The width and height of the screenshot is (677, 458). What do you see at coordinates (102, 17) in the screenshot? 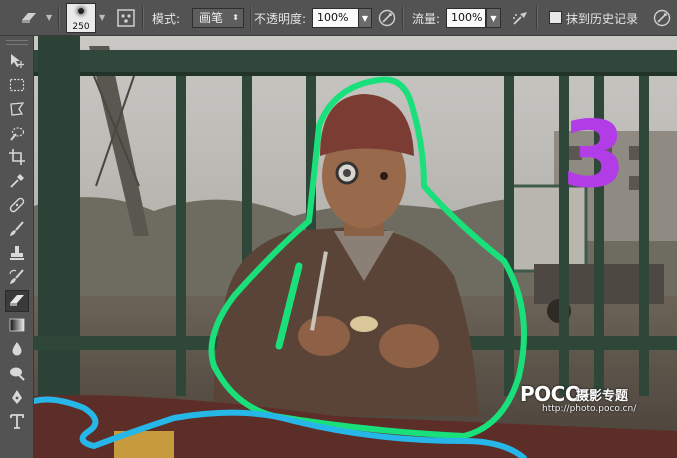
I see `brush-picker-chevron-icon: ▼` at bounding box center [102, 17].